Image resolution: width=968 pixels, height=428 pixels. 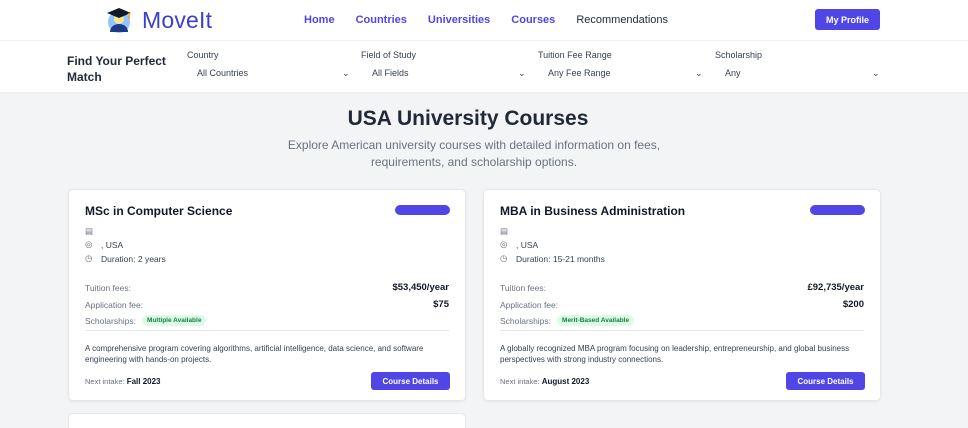 I want to click on scholarship-badge: Multiple Available, so click(x=174, y=320).